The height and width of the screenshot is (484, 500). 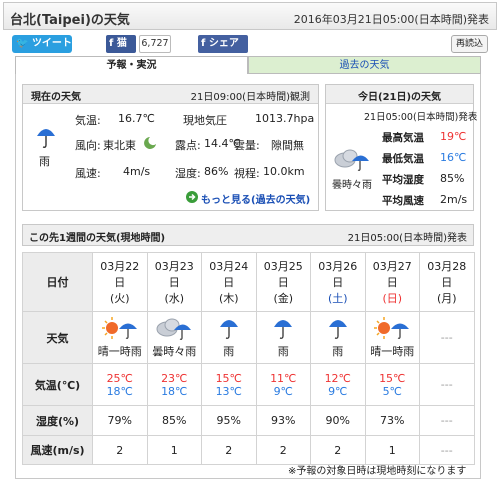 What do you see at coordinates (338, 266) in the screenshot?
I see `day-date: 03月26` at bounding box center [338, 266].